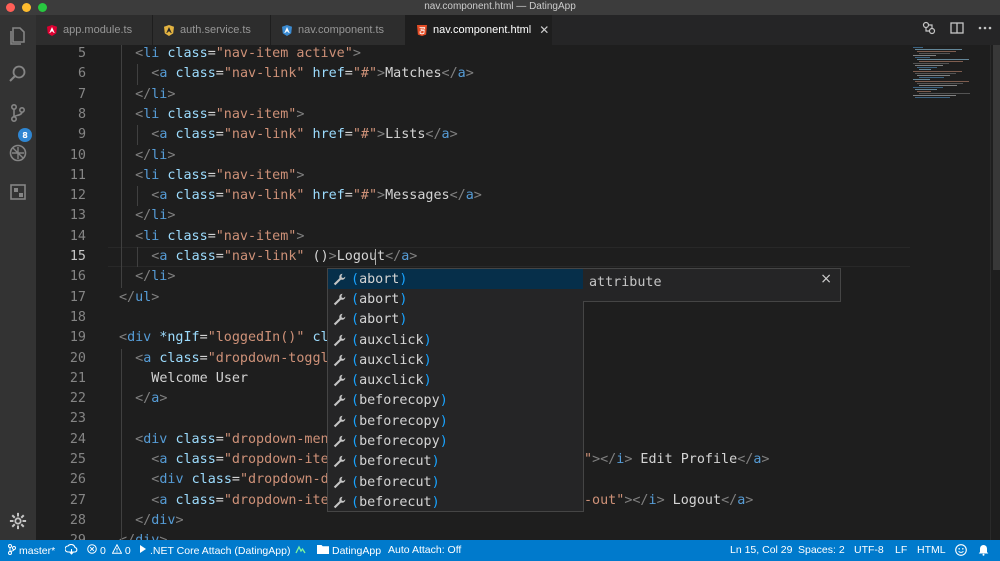 The image size is (1000, 561). I want to click on indentation-setting: Spaces: 2, so click(821, 550).